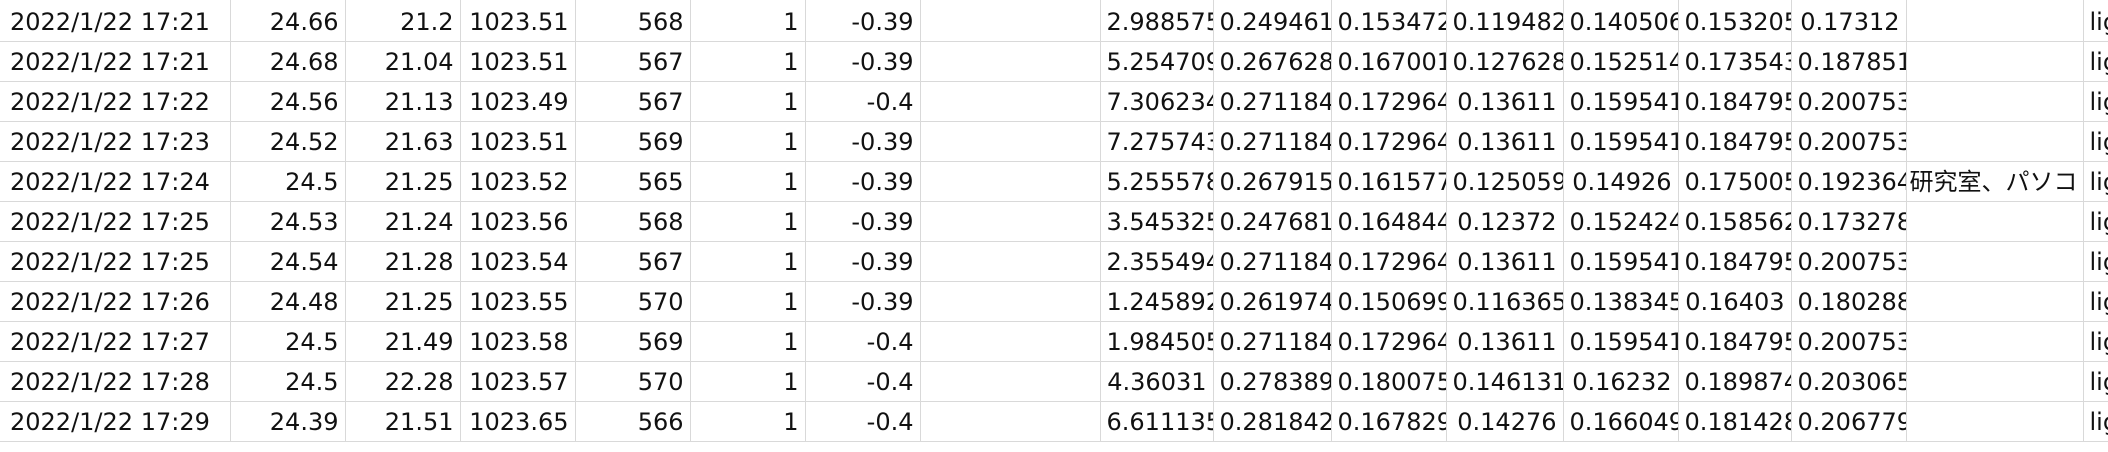 This screenshot has width=2108, height=452. Describe the element at coordinates (1735, 381) in the screenshot. I see `cell-value: 0.189874` at that location.